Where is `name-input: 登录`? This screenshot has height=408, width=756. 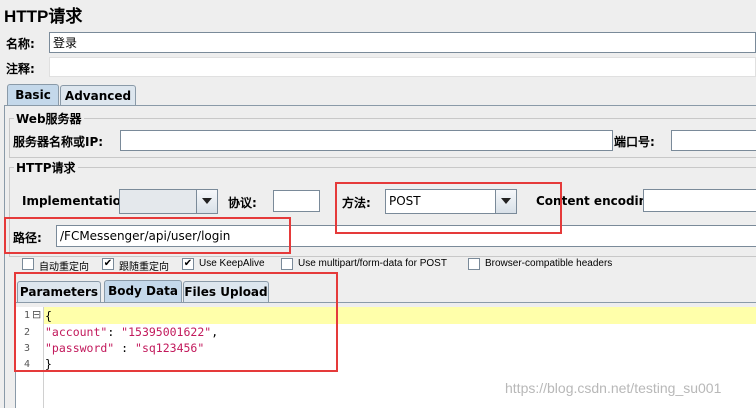
name-input: 登录 is located at coordinates (402, 42).